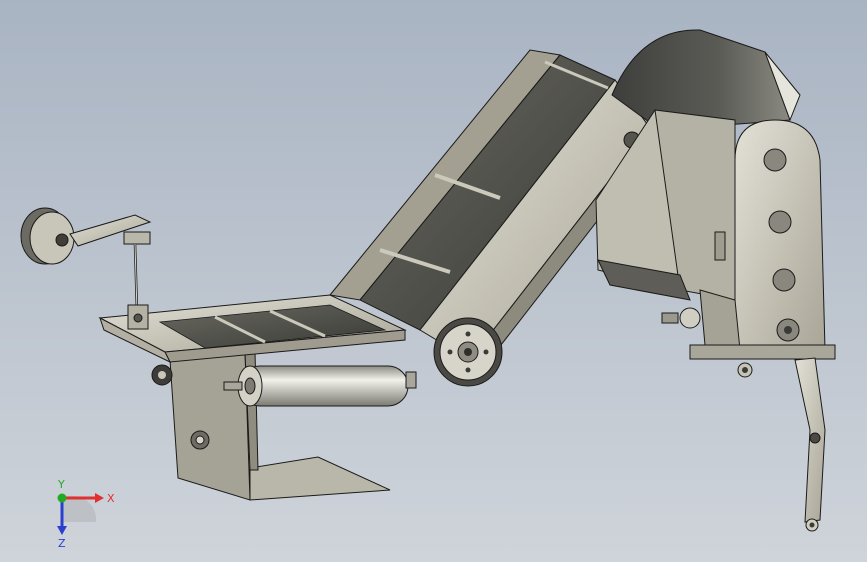 This screenshot has height=562, width=867. Describe the element at coordinates (99, 498) in the screenshot. I see `x-axis-arrowhead` at that location.